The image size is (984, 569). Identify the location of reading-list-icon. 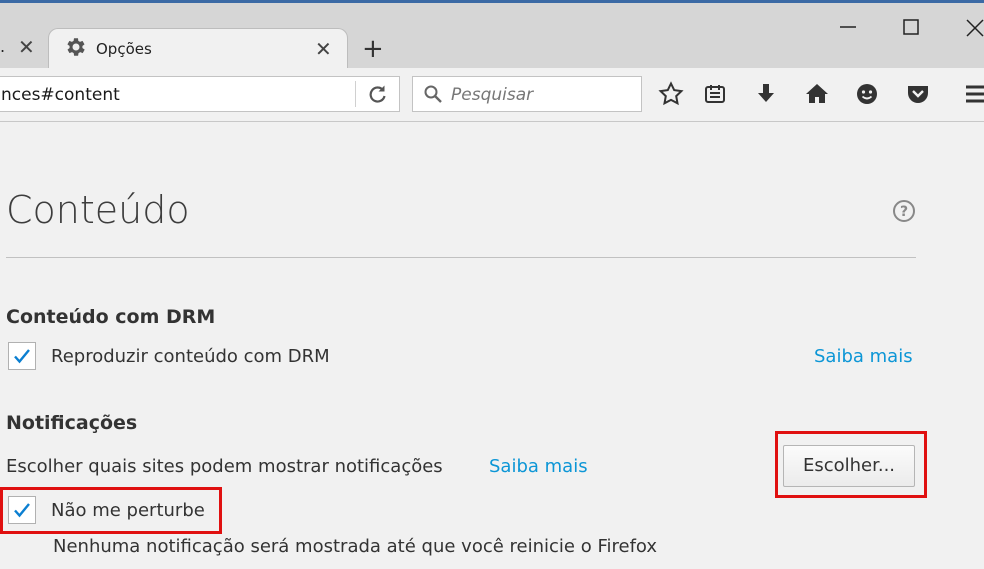
(715, 94).